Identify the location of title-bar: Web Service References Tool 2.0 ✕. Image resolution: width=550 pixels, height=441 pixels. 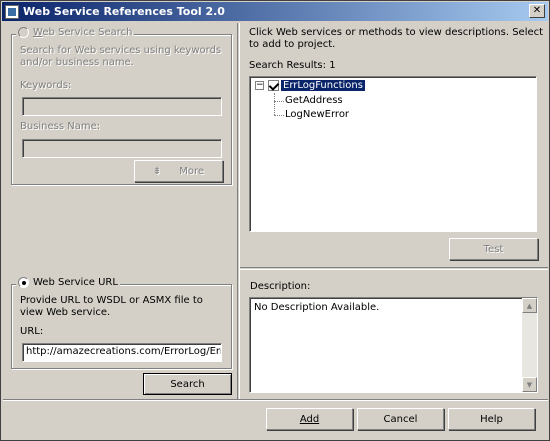
(275, 11).